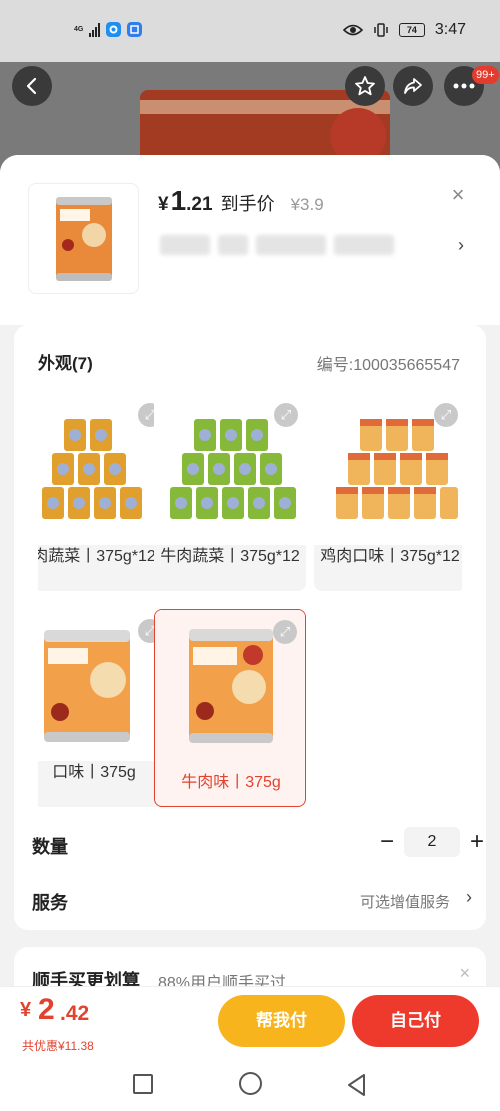 Image resolution: width=500 pixels, height=1111 pixels. Describe the element at coordinates (381, 30) in the screenshot. I see `vibrate-icon` at that location.